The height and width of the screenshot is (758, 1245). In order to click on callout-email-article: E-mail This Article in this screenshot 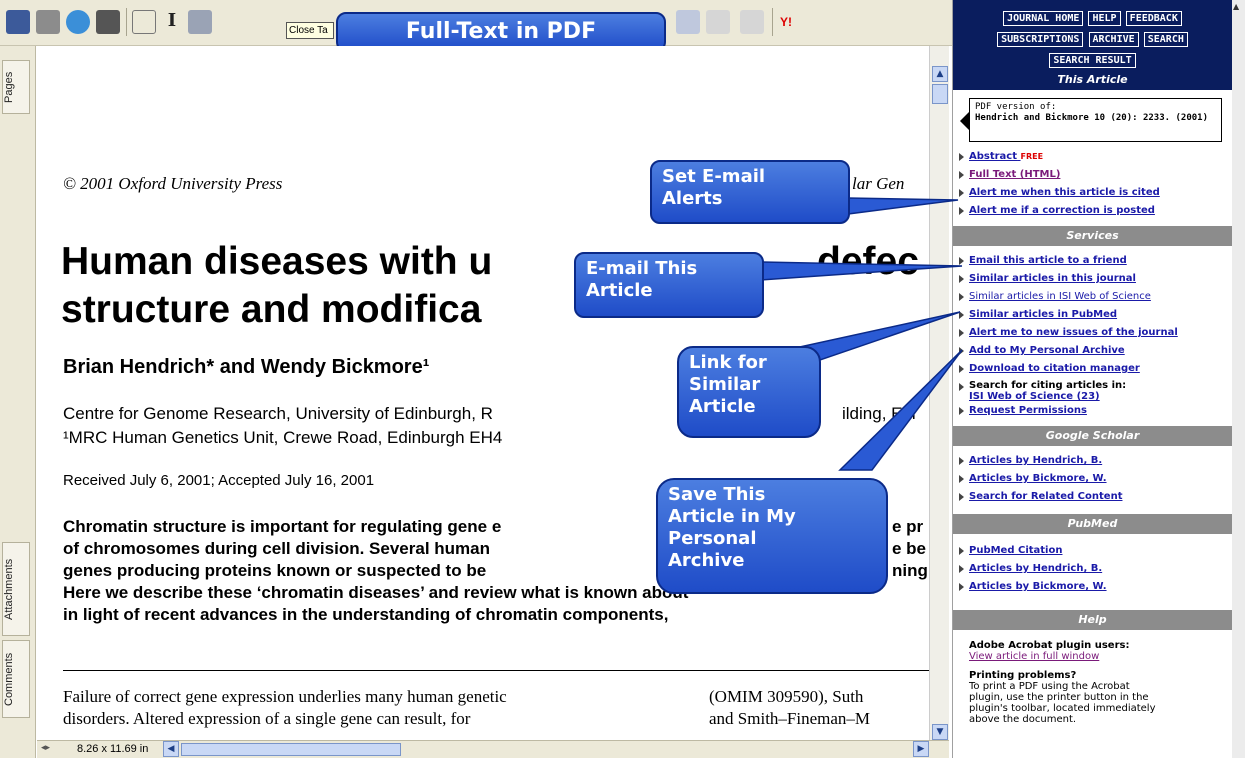, I will do `click(669, 285)`.